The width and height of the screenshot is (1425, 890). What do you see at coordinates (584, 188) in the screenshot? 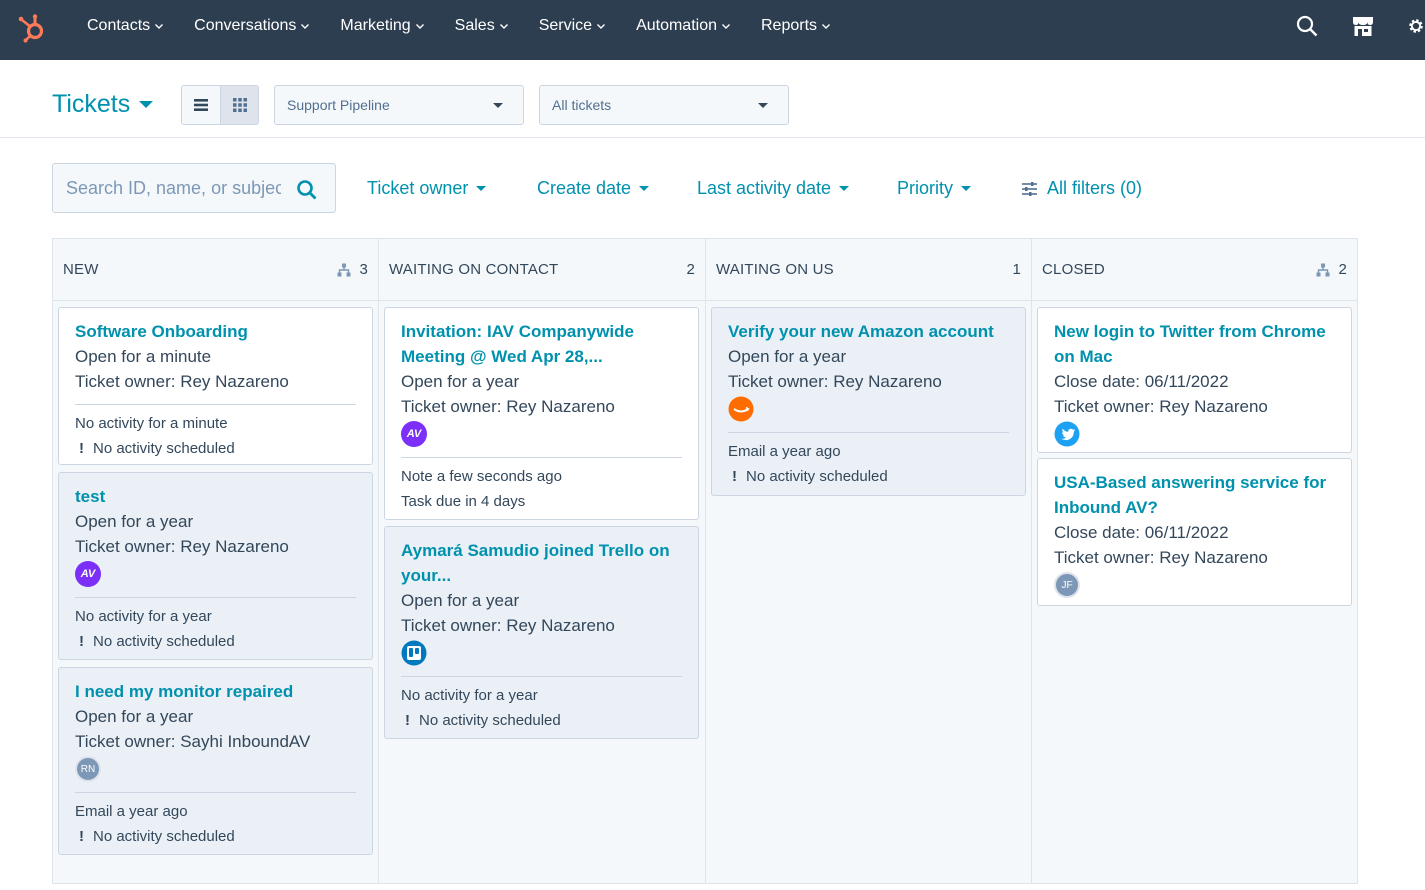
I see `filter-create-date-label: Create date` at bounding box center [584, 188].